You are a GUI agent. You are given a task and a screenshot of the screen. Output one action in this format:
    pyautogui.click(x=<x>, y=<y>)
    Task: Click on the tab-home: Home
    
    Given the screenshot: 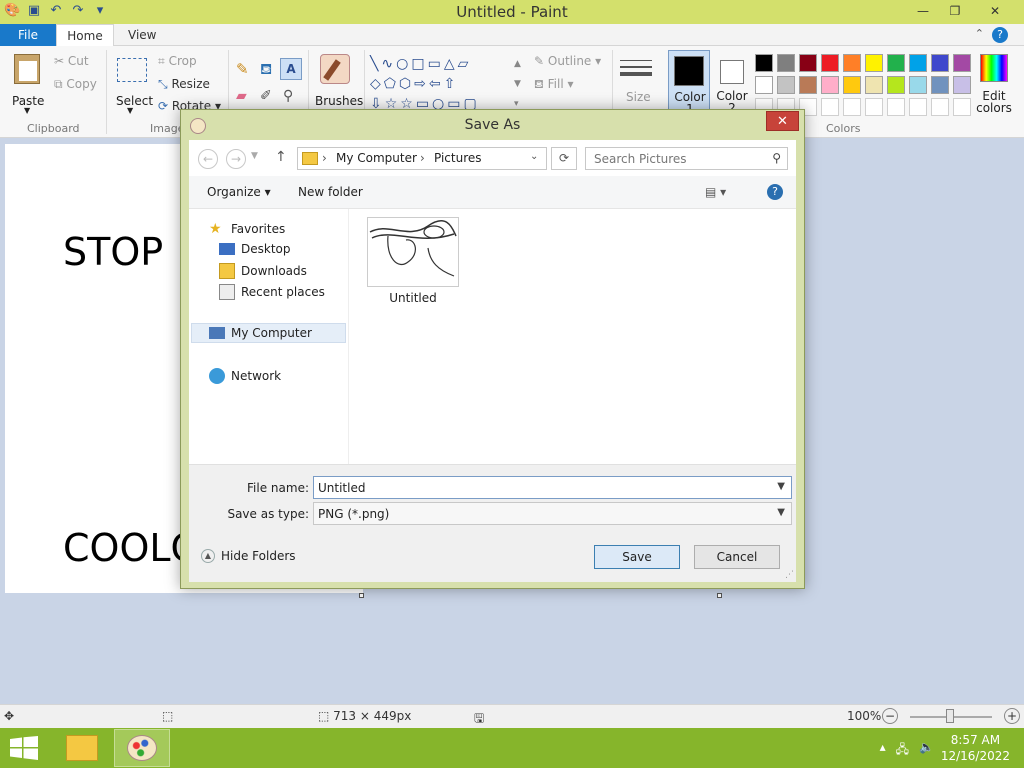 What is the action you would take?
    pyautogui.click(x=85, y=35)
    